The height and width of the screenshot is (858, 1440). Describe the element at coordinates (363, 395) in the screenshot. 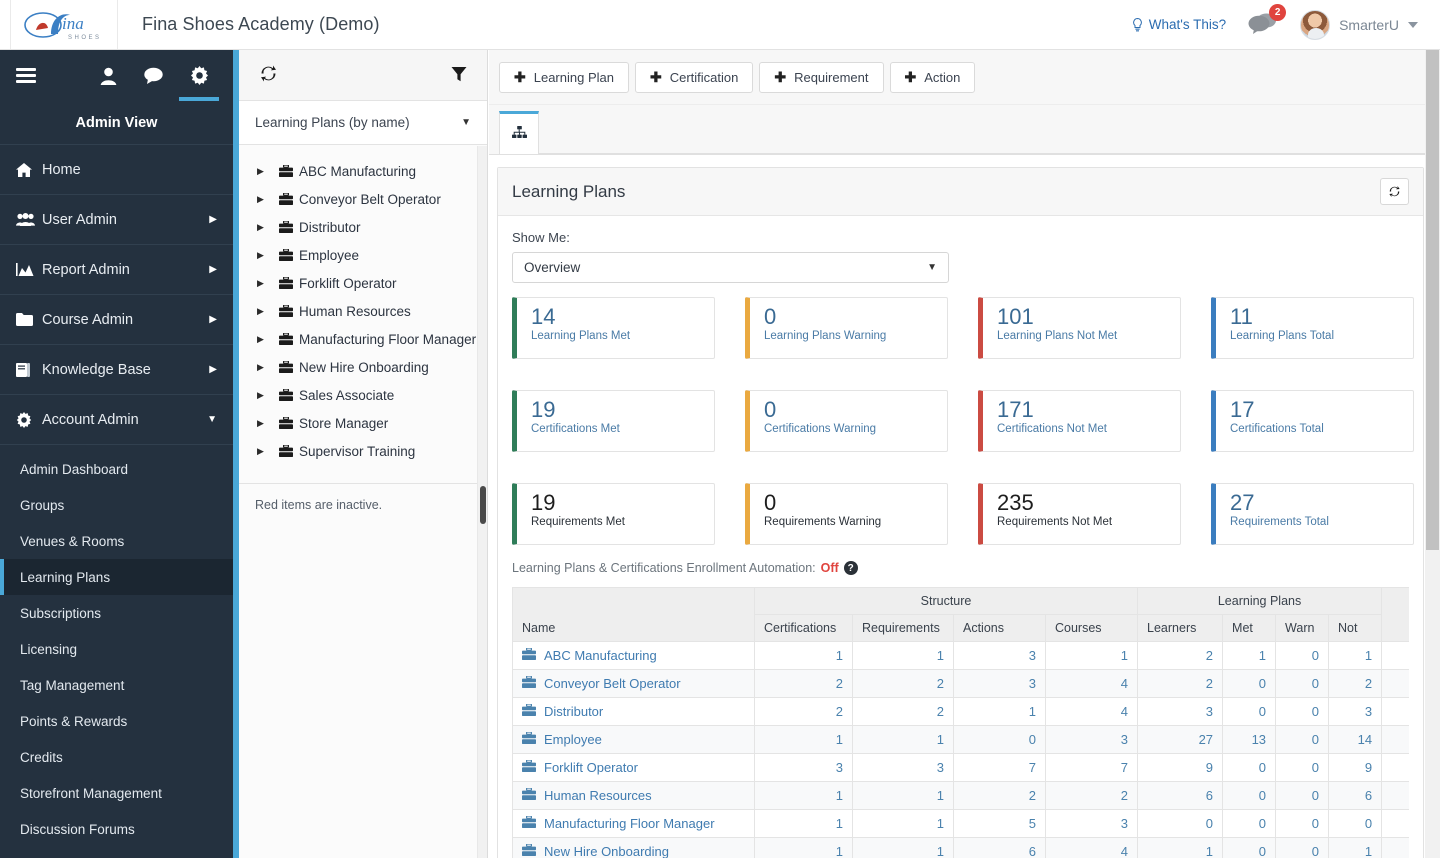

I see `tree-item: ▶ Sales Associate` at that location.